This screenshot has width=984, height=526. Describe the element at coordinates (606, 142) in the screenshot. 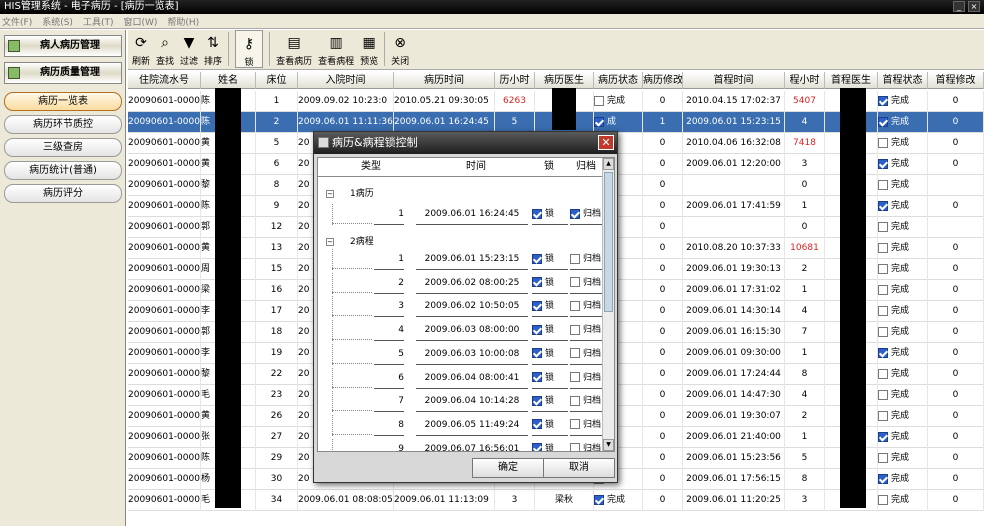

I see `dialog-close-button: ✕` at that location.